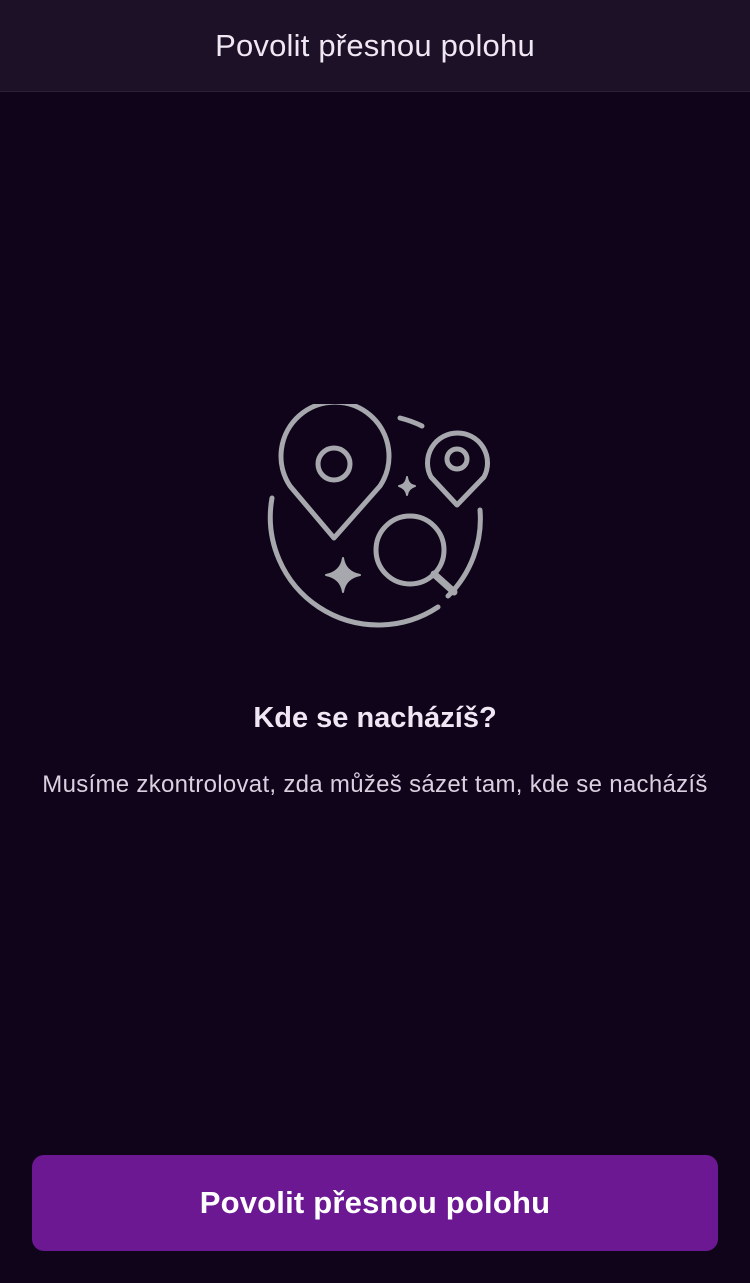 This screenshot has height=1283, width=750. I want to click on allow-precise-location-button-label: Povolit přesnou polohu, so click(375, 1202).